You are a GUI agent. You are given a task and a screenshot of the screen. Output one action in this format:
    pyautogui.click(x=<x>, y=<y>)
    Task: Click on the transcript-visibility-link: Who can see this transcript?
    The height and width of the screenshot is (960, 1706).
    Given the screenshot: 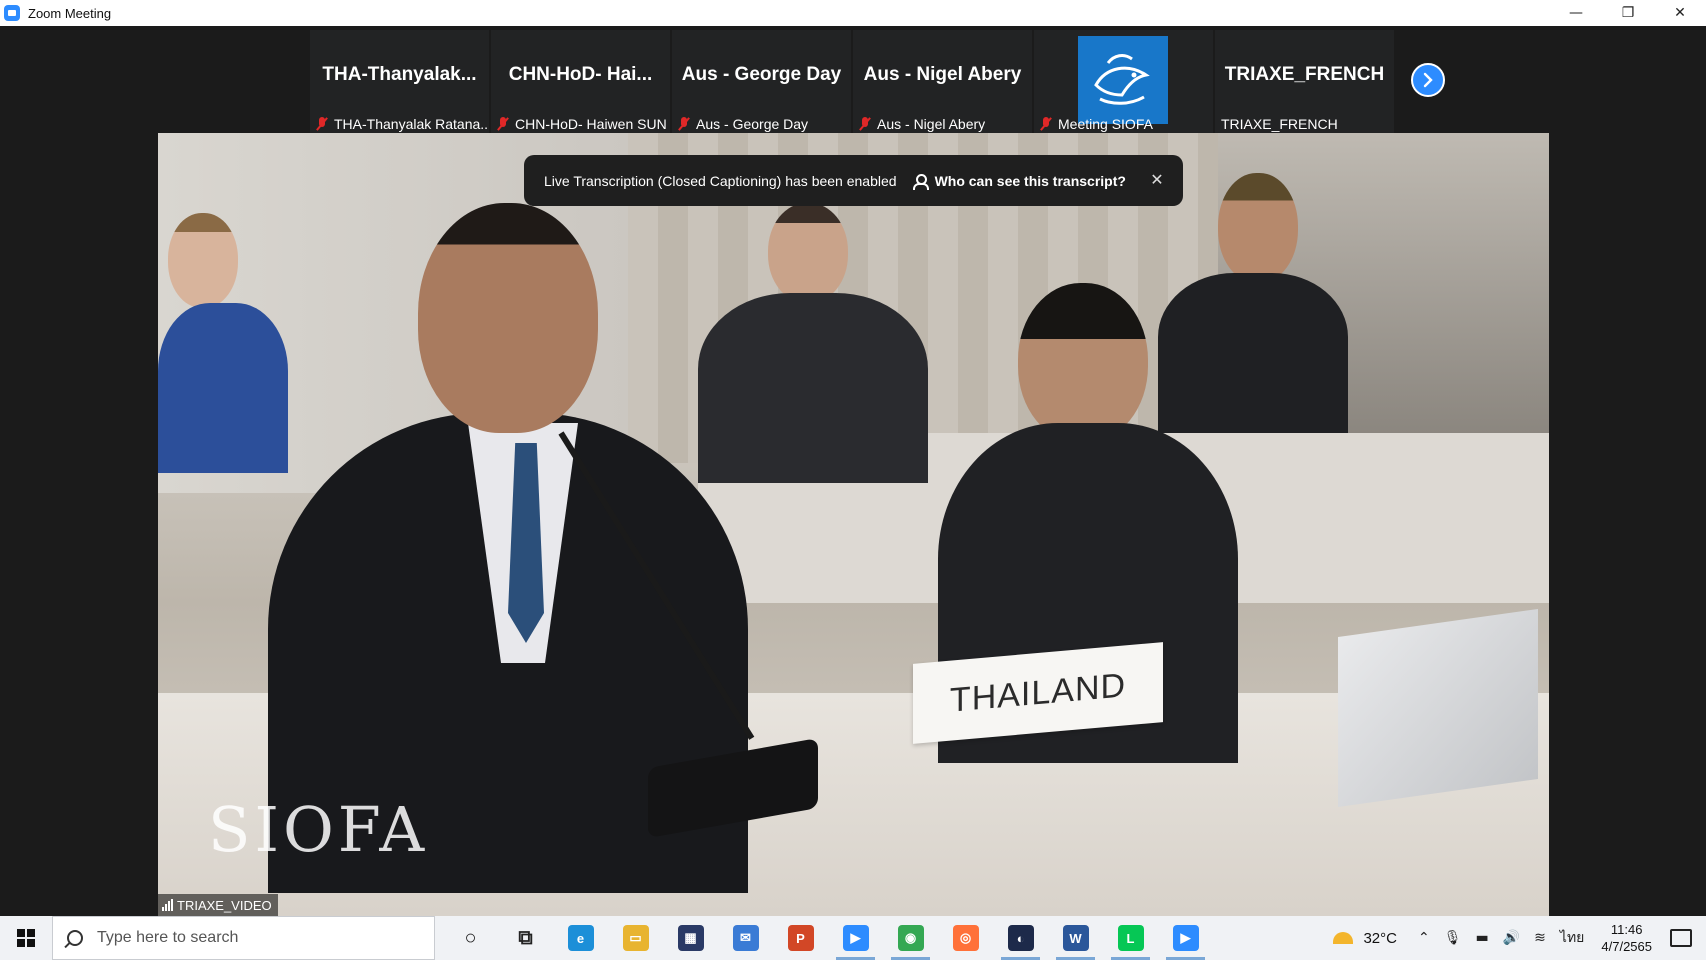 What is the action you would take?
    pyautogui.click(x=1019, y=181)
    